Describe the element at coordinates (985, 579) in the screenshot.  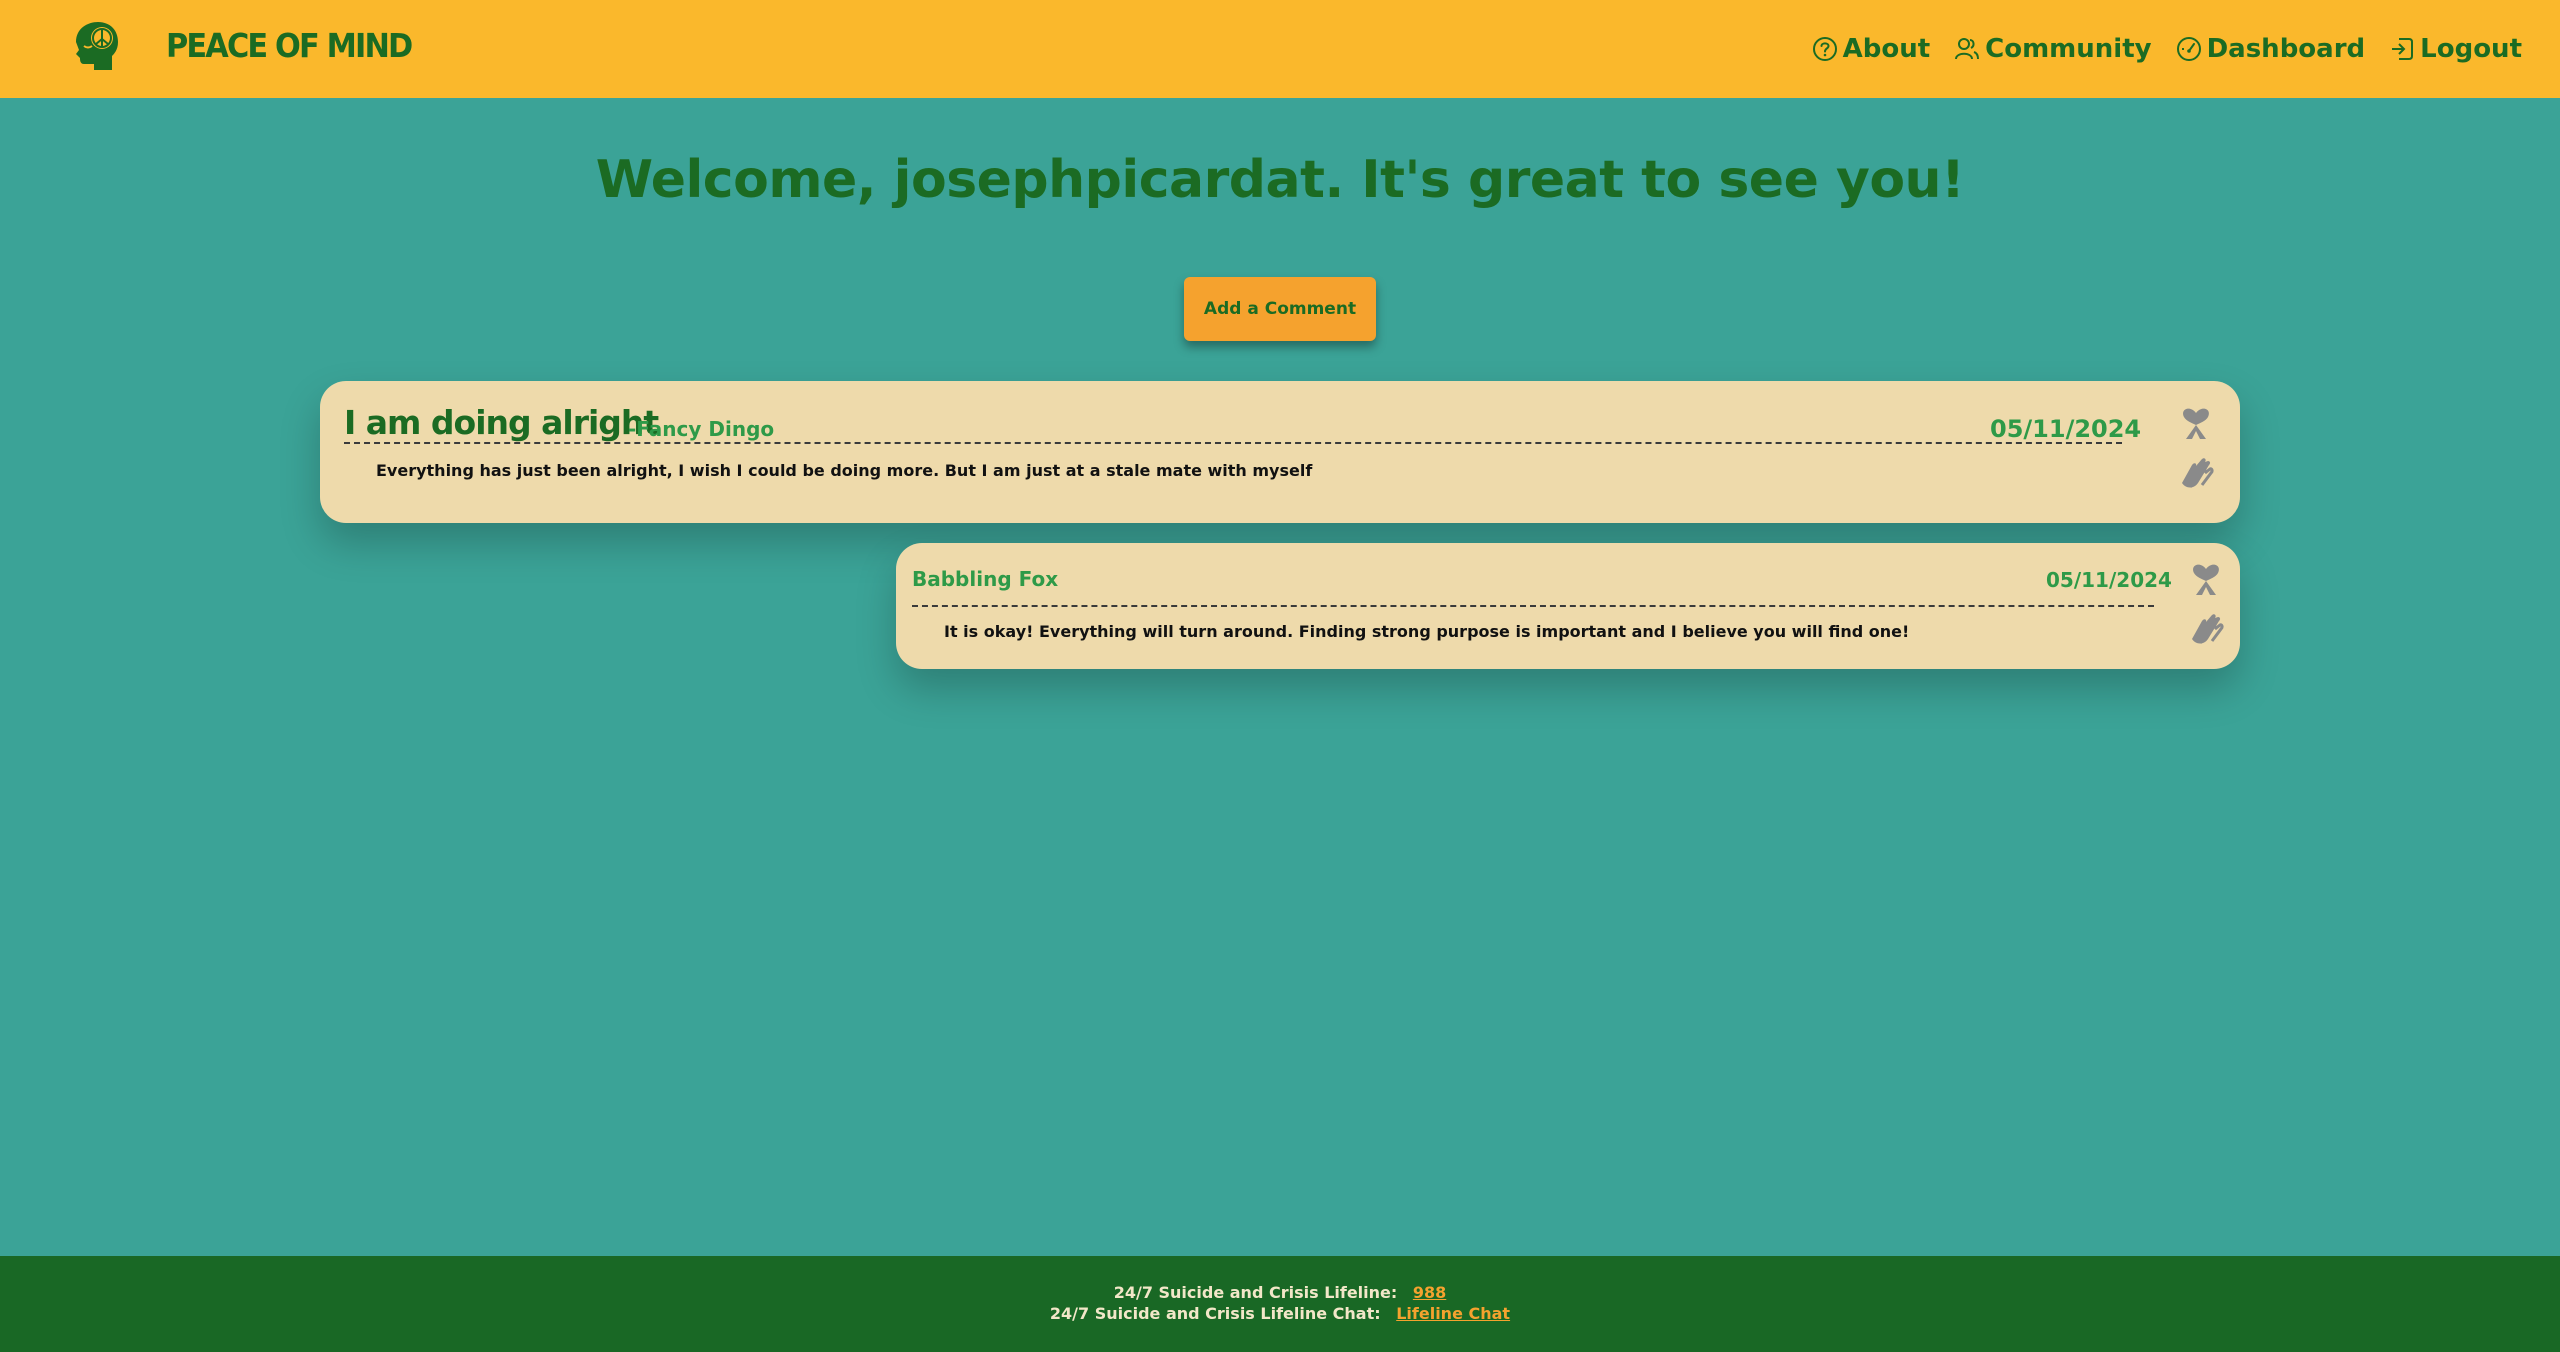
I see `reply-author: Babbling Fox` at that location.